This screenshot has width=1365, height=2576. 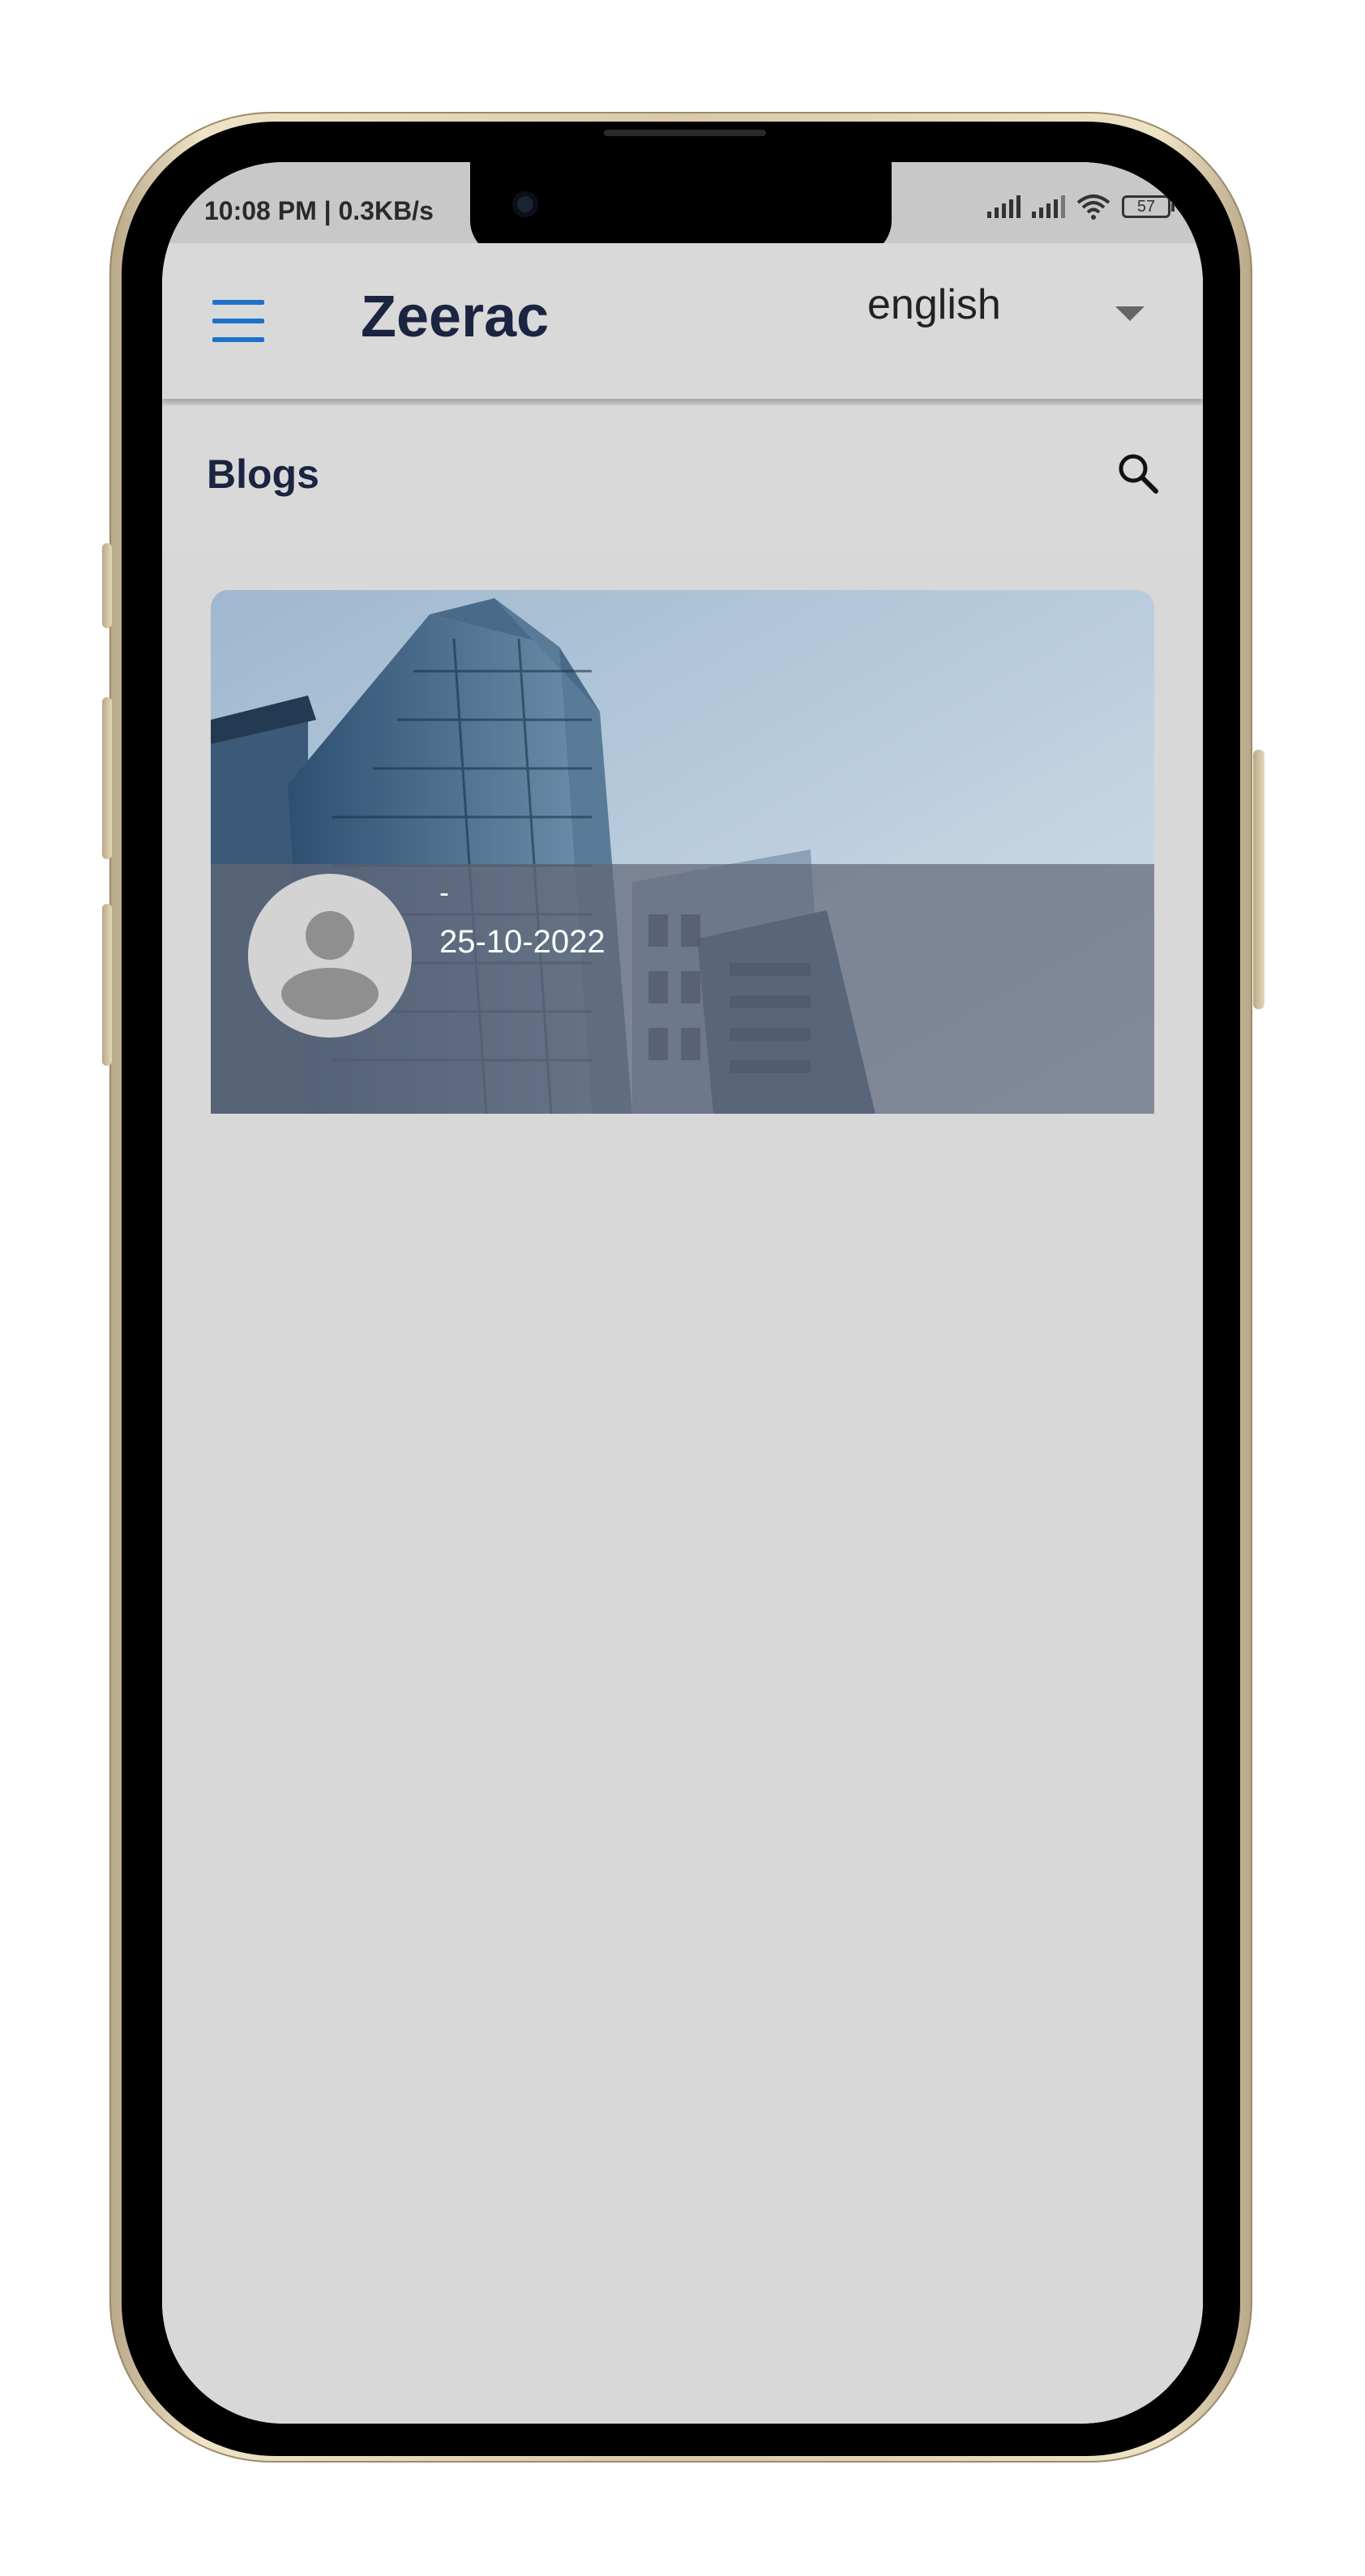 What do you see at coordinates (1258, 879) in the screenshot?
I see `power-button` at bounding box center [1258, 879].